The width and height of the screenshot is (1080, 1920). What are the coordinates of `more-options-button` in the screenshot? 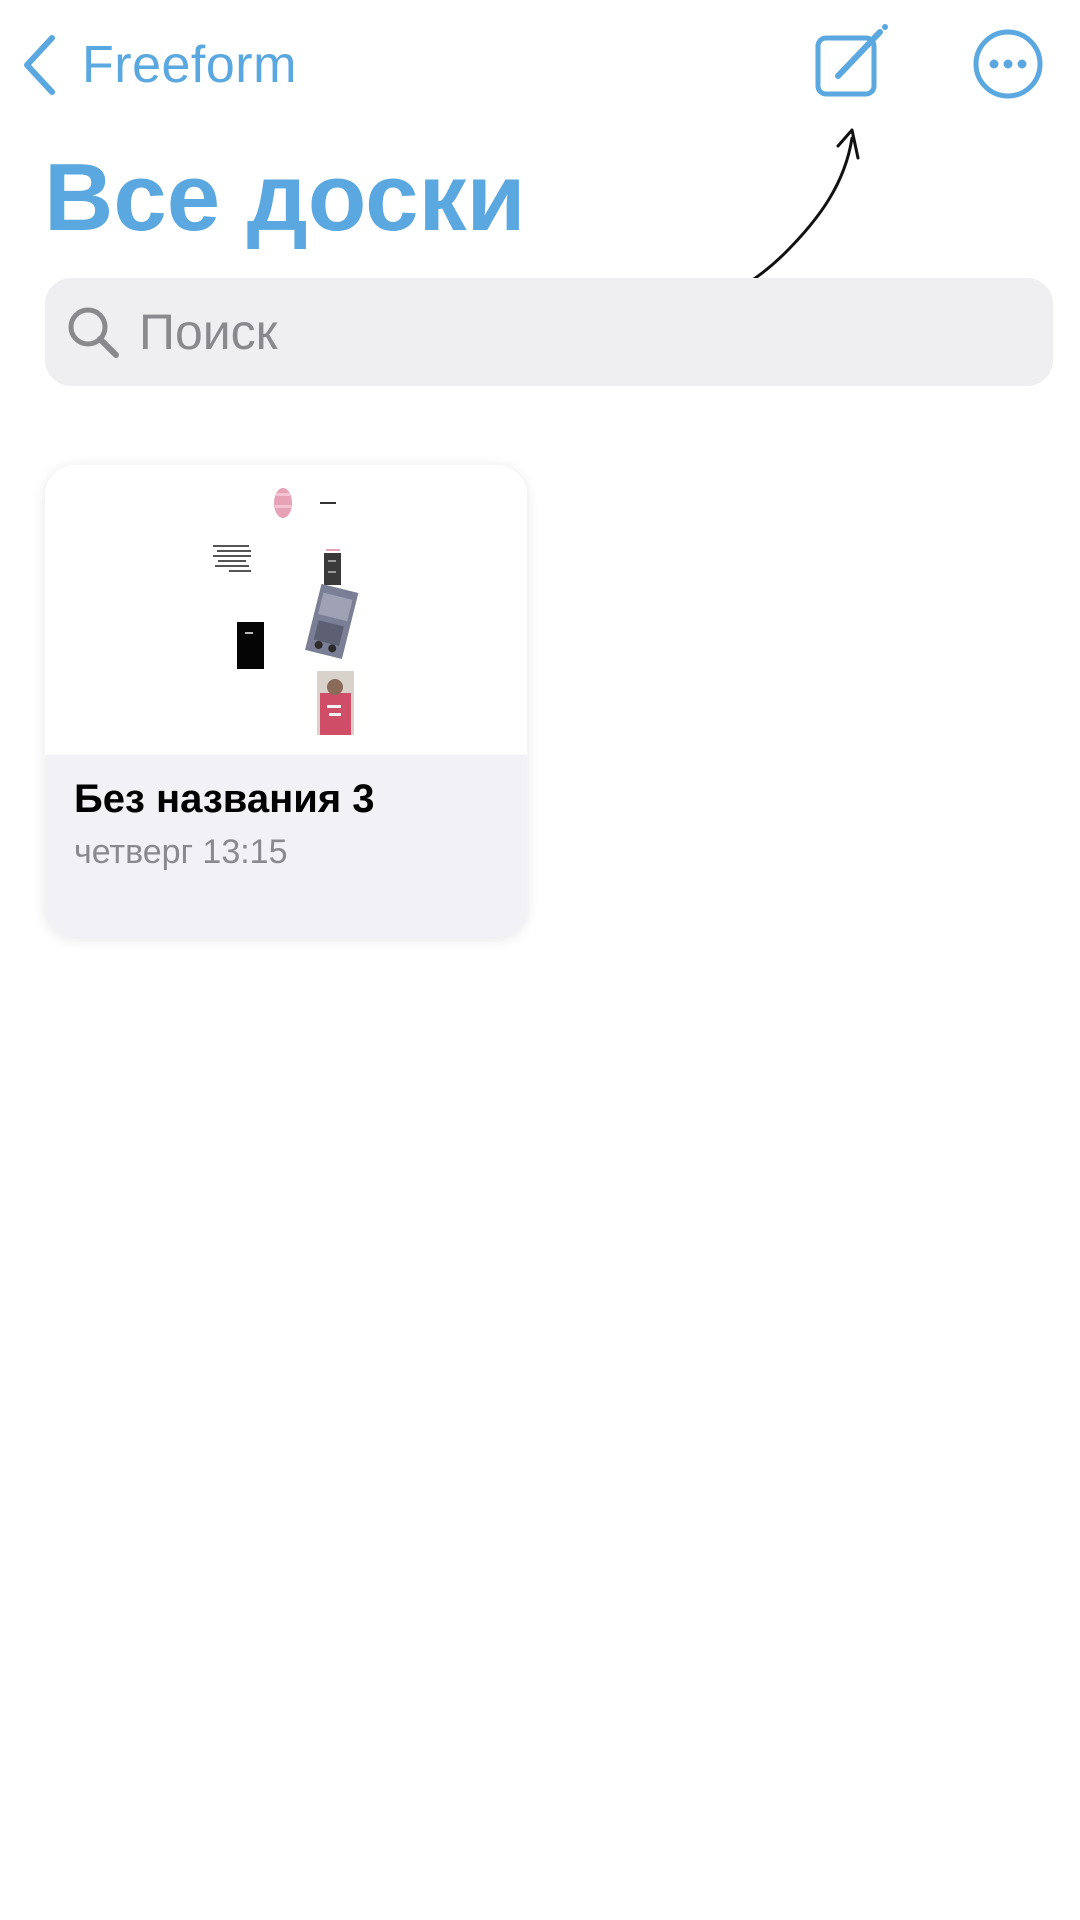 It's located at (1008, 64).